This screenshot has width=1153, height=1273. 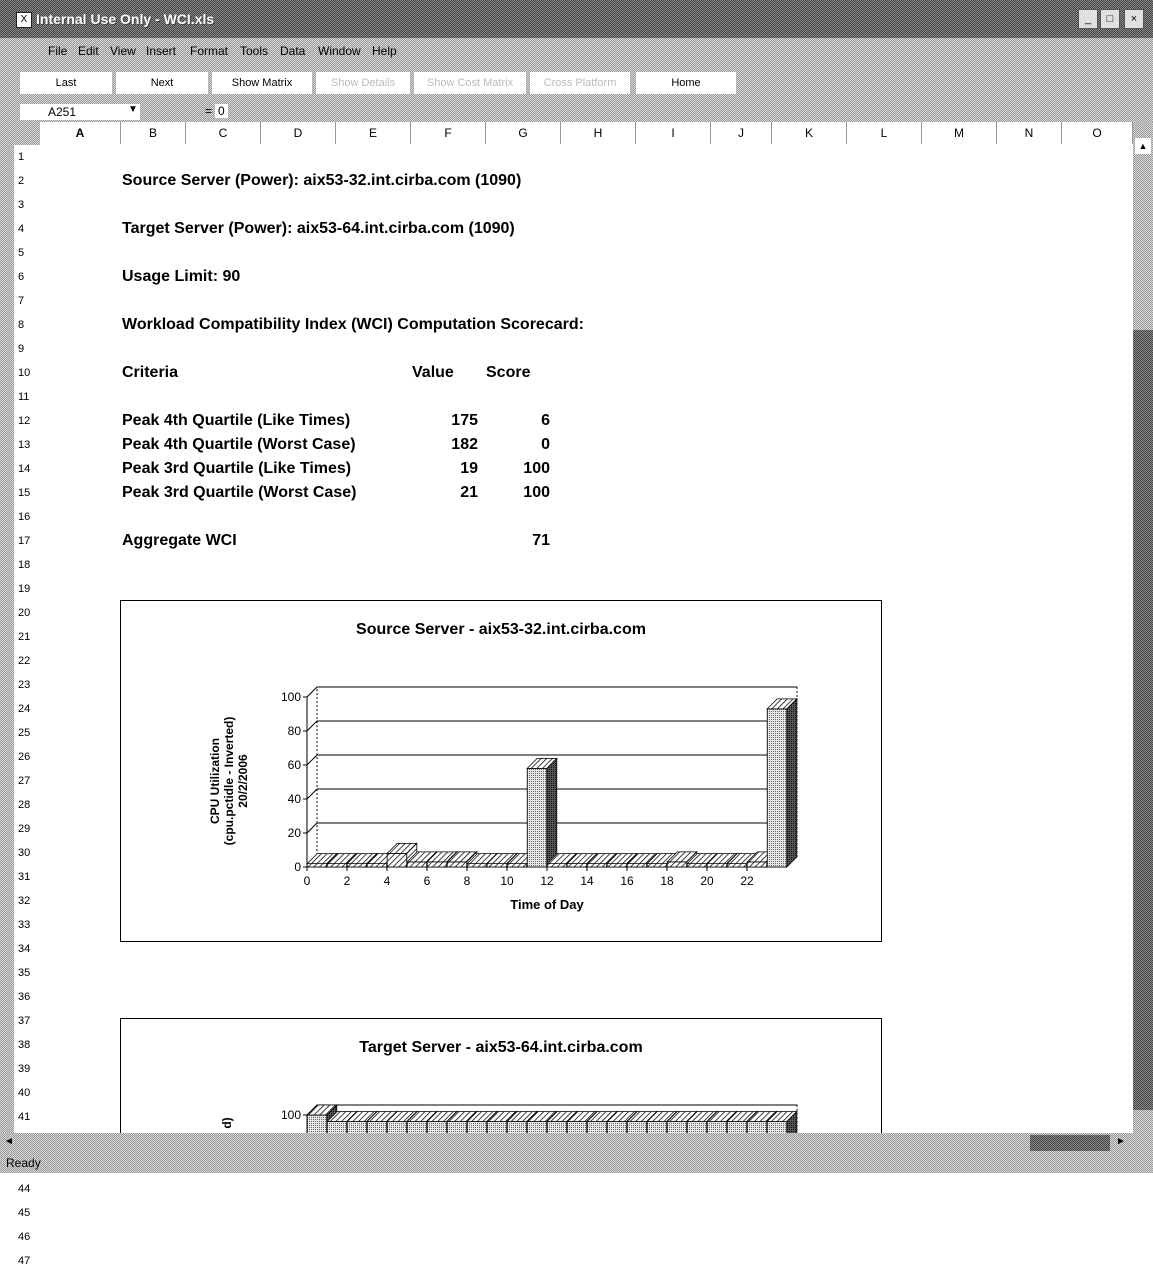 I want to click on column-header: E, so click(x=373, y=133).